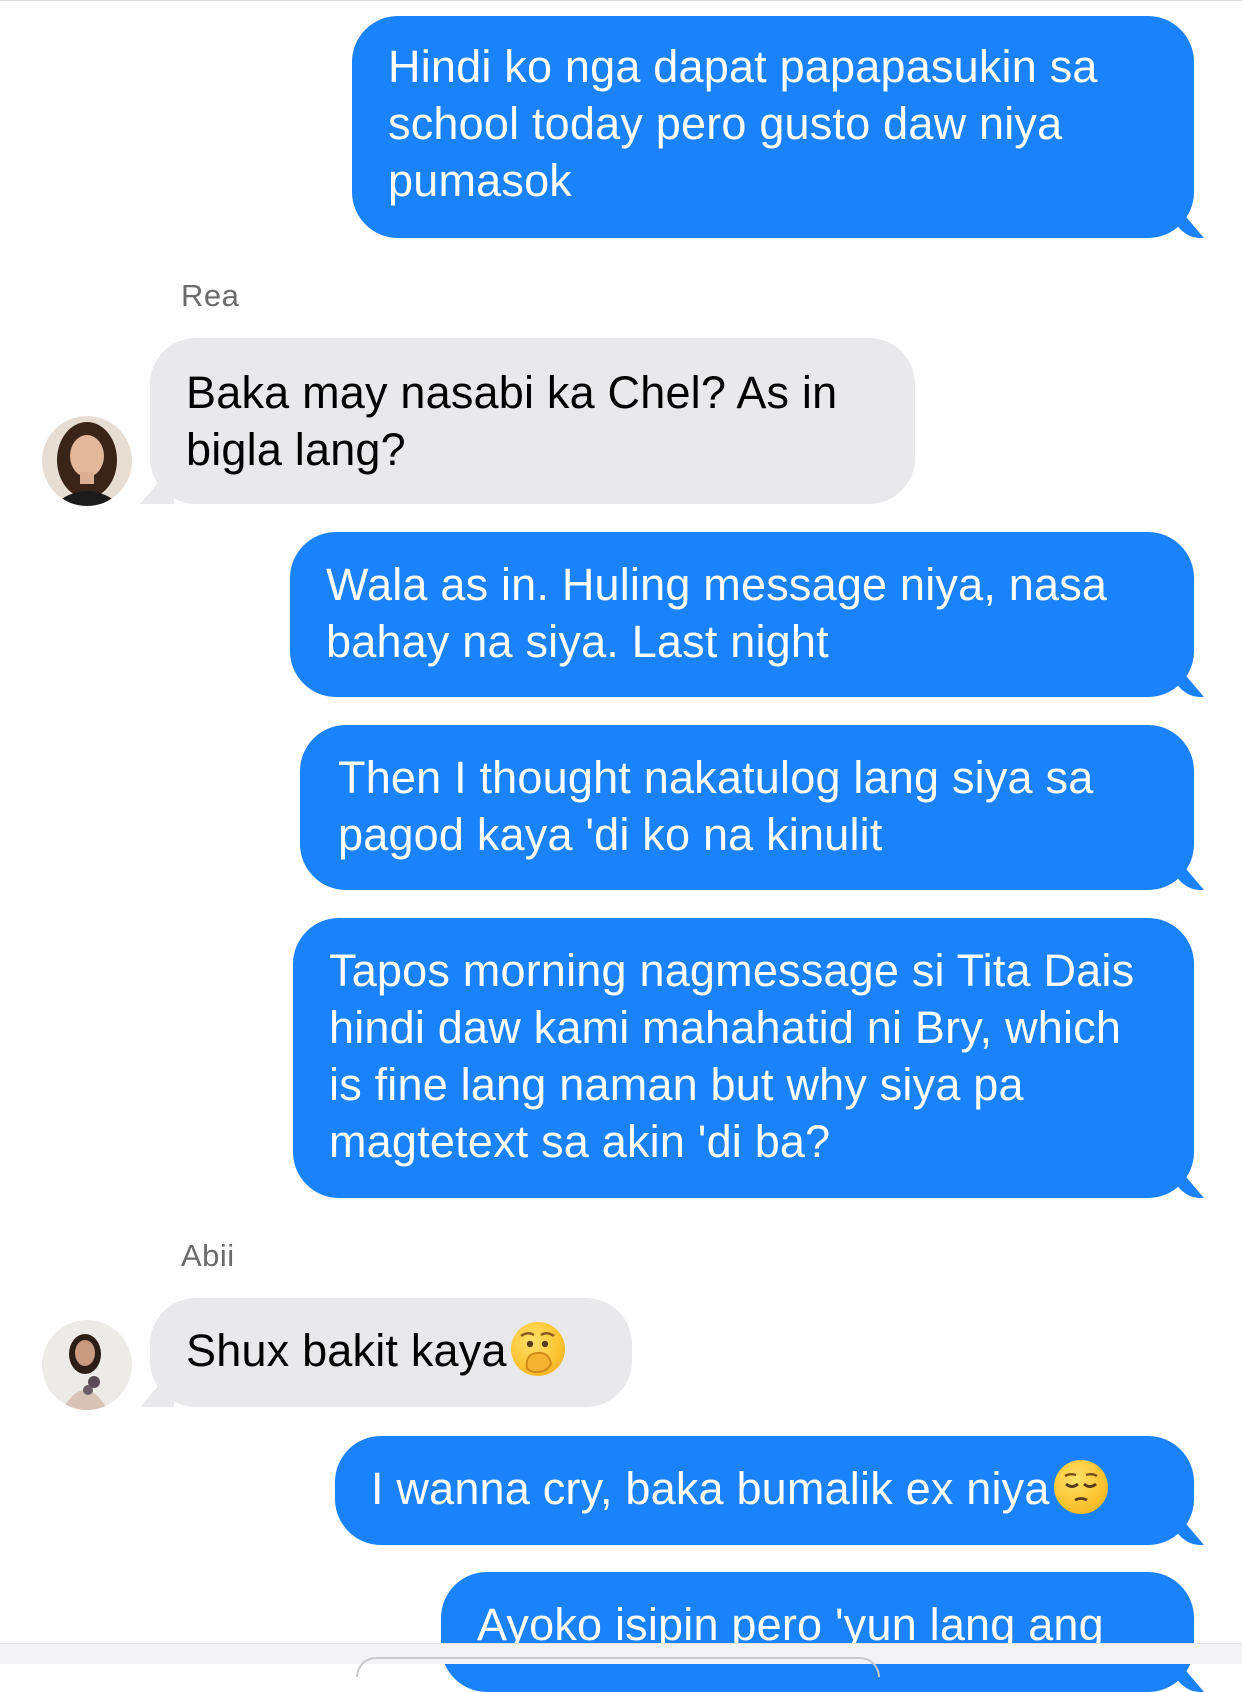  Describe the element at coordinates (210, 295) in the screenshot. I see `sender-name: Rea` at that location.